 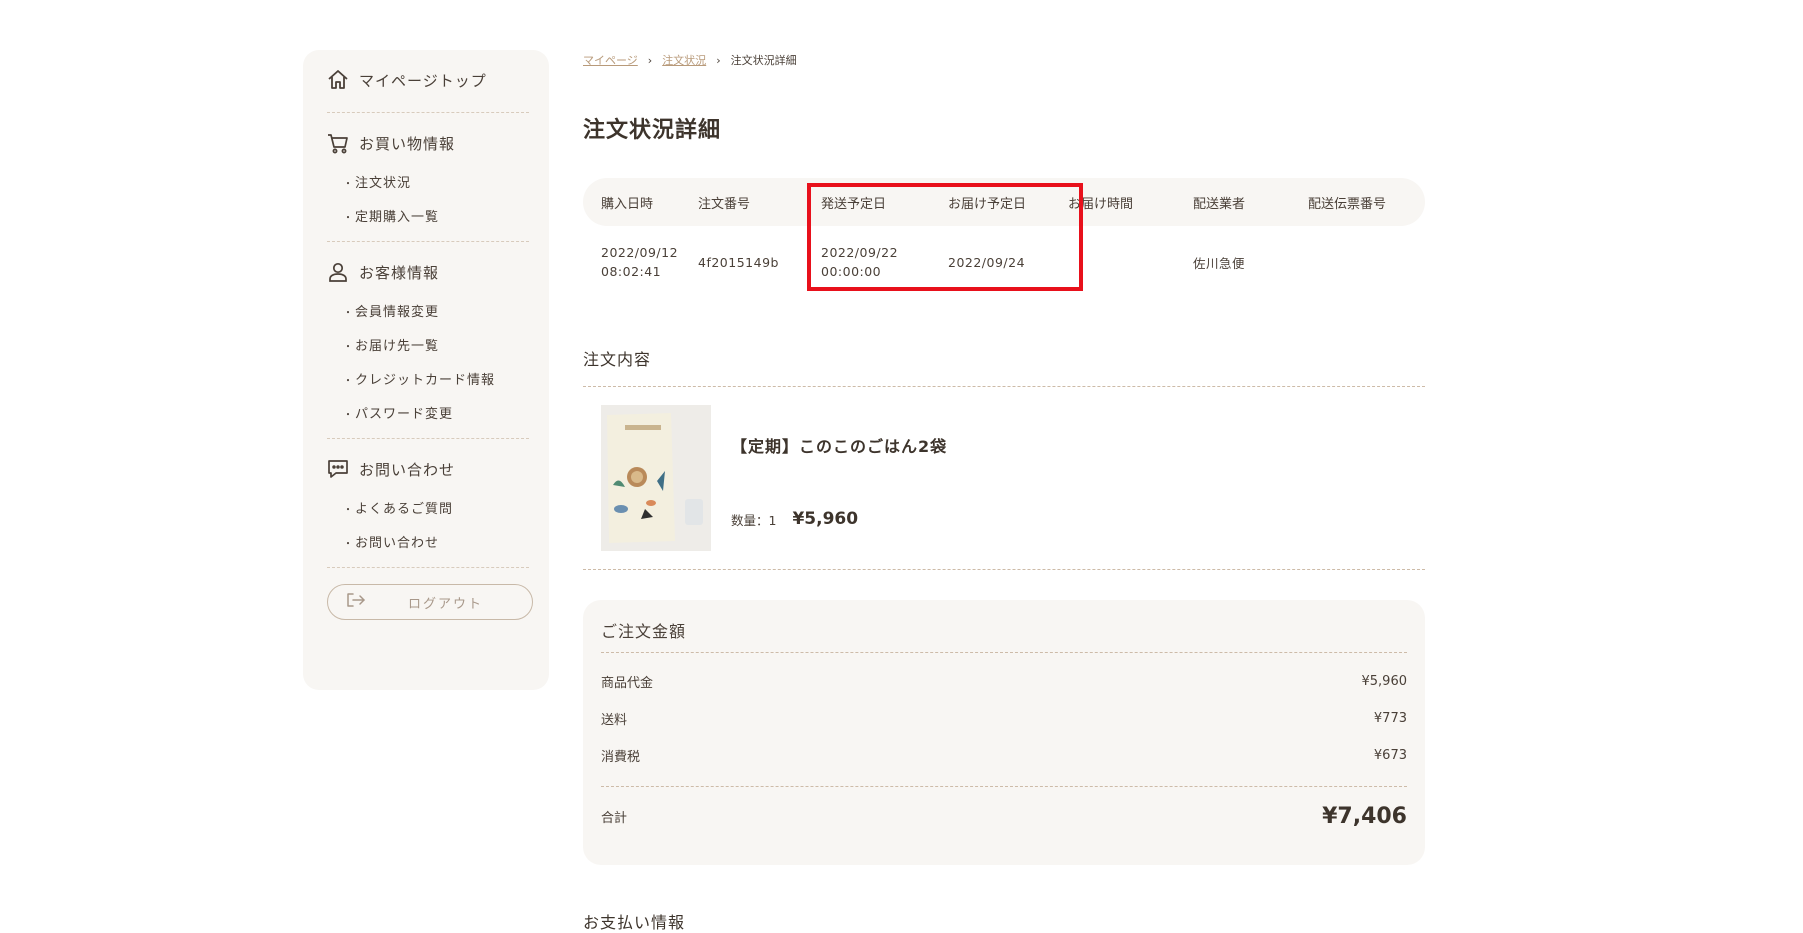 I want to click on header-purchase-date: 購入日時, so click(x=627, y=204).